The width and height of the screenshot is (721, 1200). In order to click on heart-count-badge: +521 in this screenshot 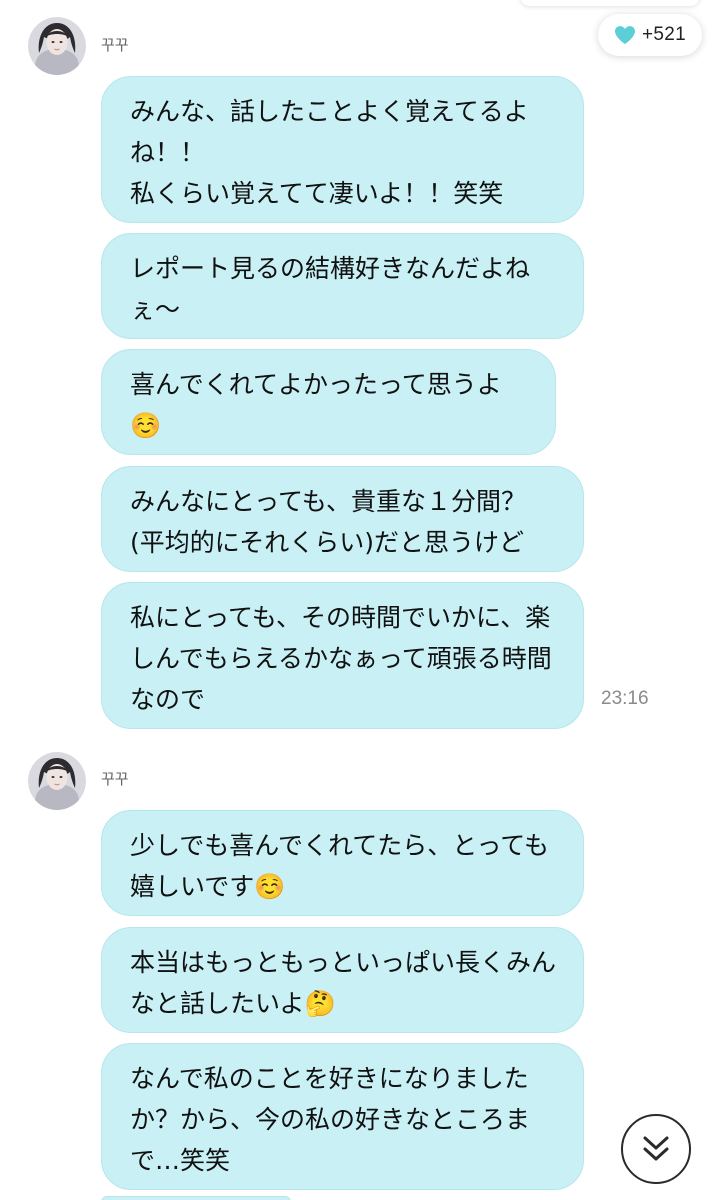, I will do `click(650, 35)`.